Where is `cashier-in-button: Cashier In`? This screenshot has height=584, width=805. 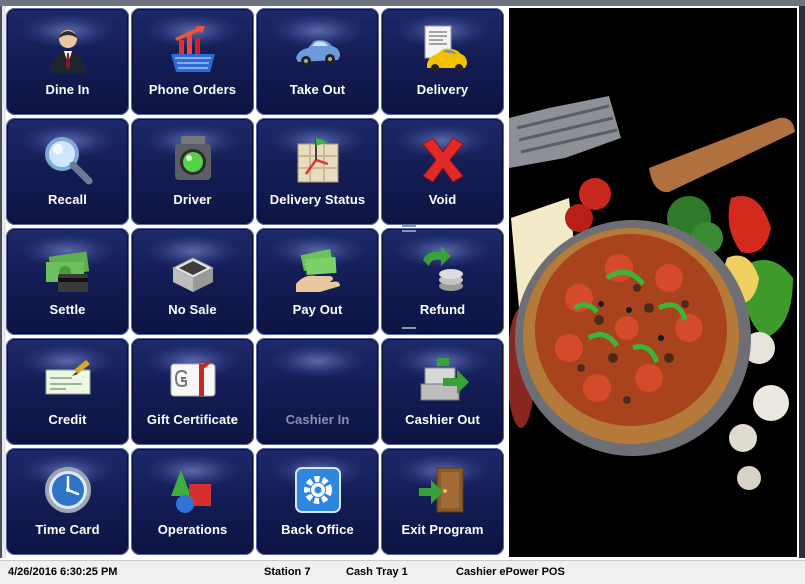
cashier-in-button: Cashier In is located at coordinates (317, 391).